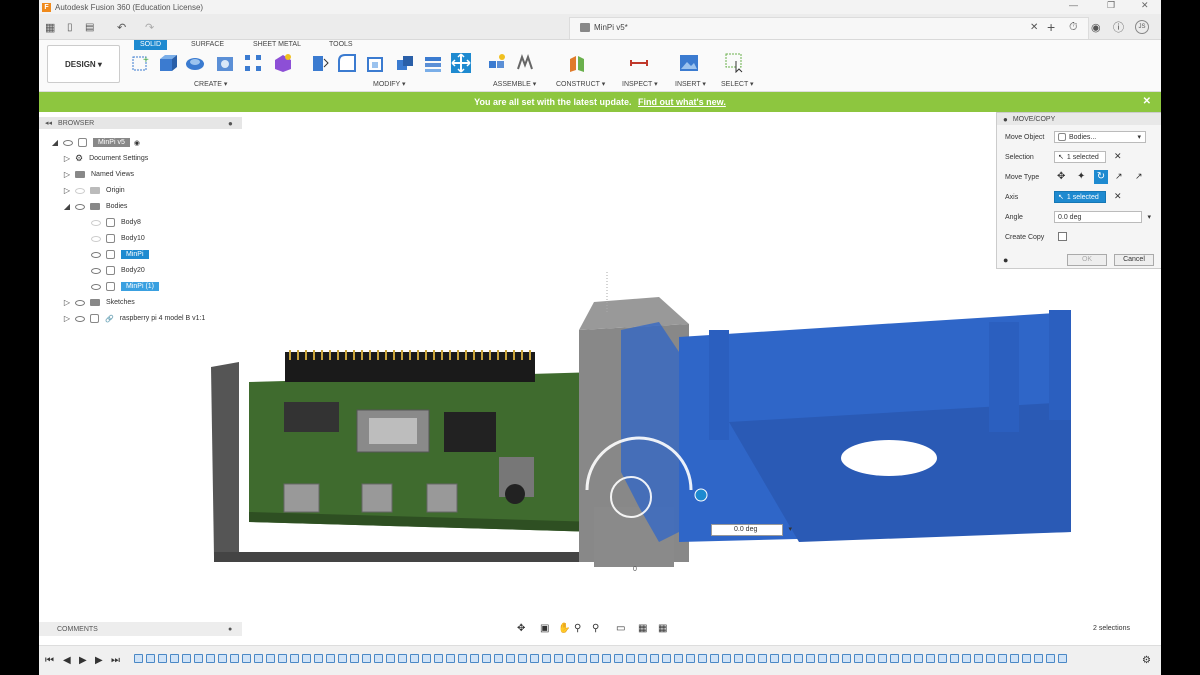 Image resolution: width=1200 pixels, height=675 pixels. Describe the element at coordinates (89, 27) in the screenshot. I see `save-icon: ▤` at that location.